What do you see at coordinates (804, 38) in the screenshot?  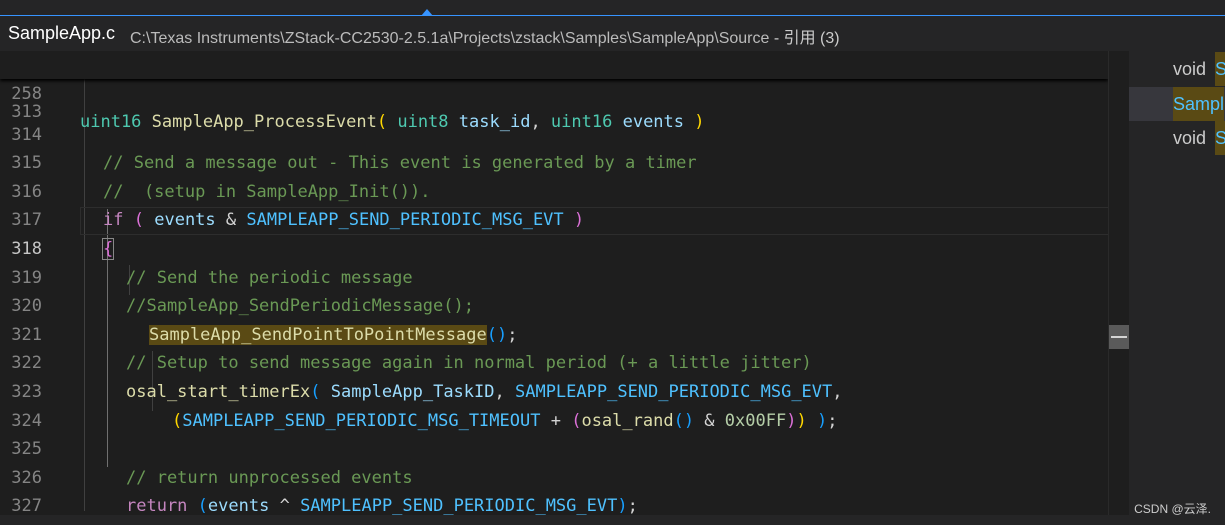 I see `peek-reference-count: - 引用 (3)` at bounding box center [804, 38].